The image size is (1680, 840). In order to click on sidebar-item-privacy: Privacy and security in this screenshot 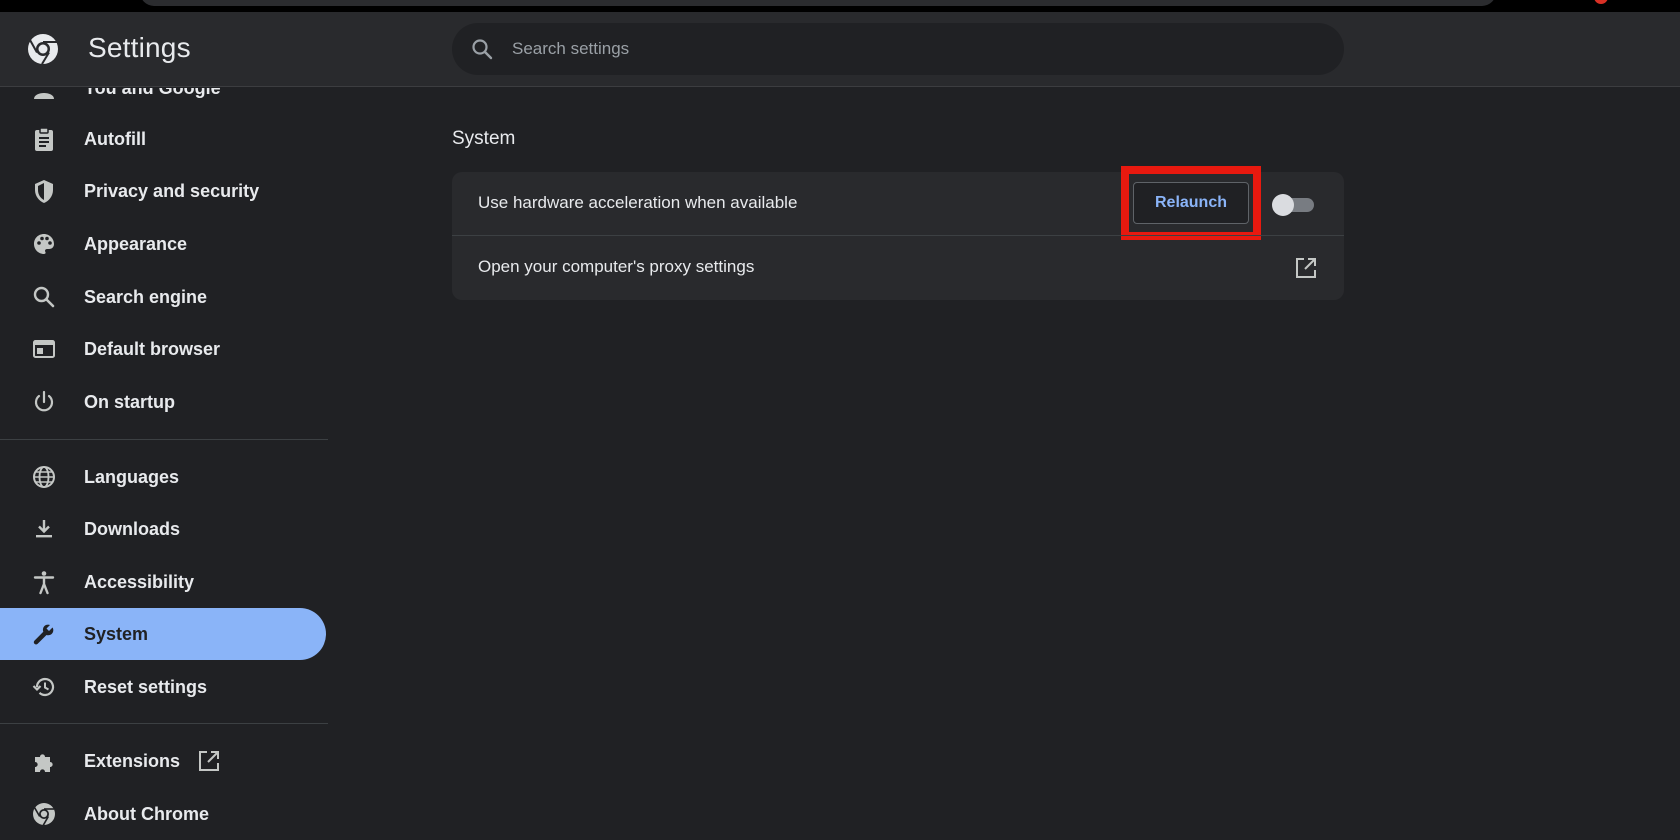, I will do `click(163, 191)`.